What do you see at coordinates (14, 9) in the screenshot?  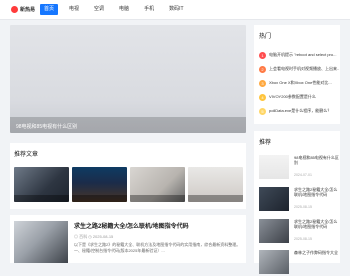 I see `logo-icon` at bounding box center [14, 9].